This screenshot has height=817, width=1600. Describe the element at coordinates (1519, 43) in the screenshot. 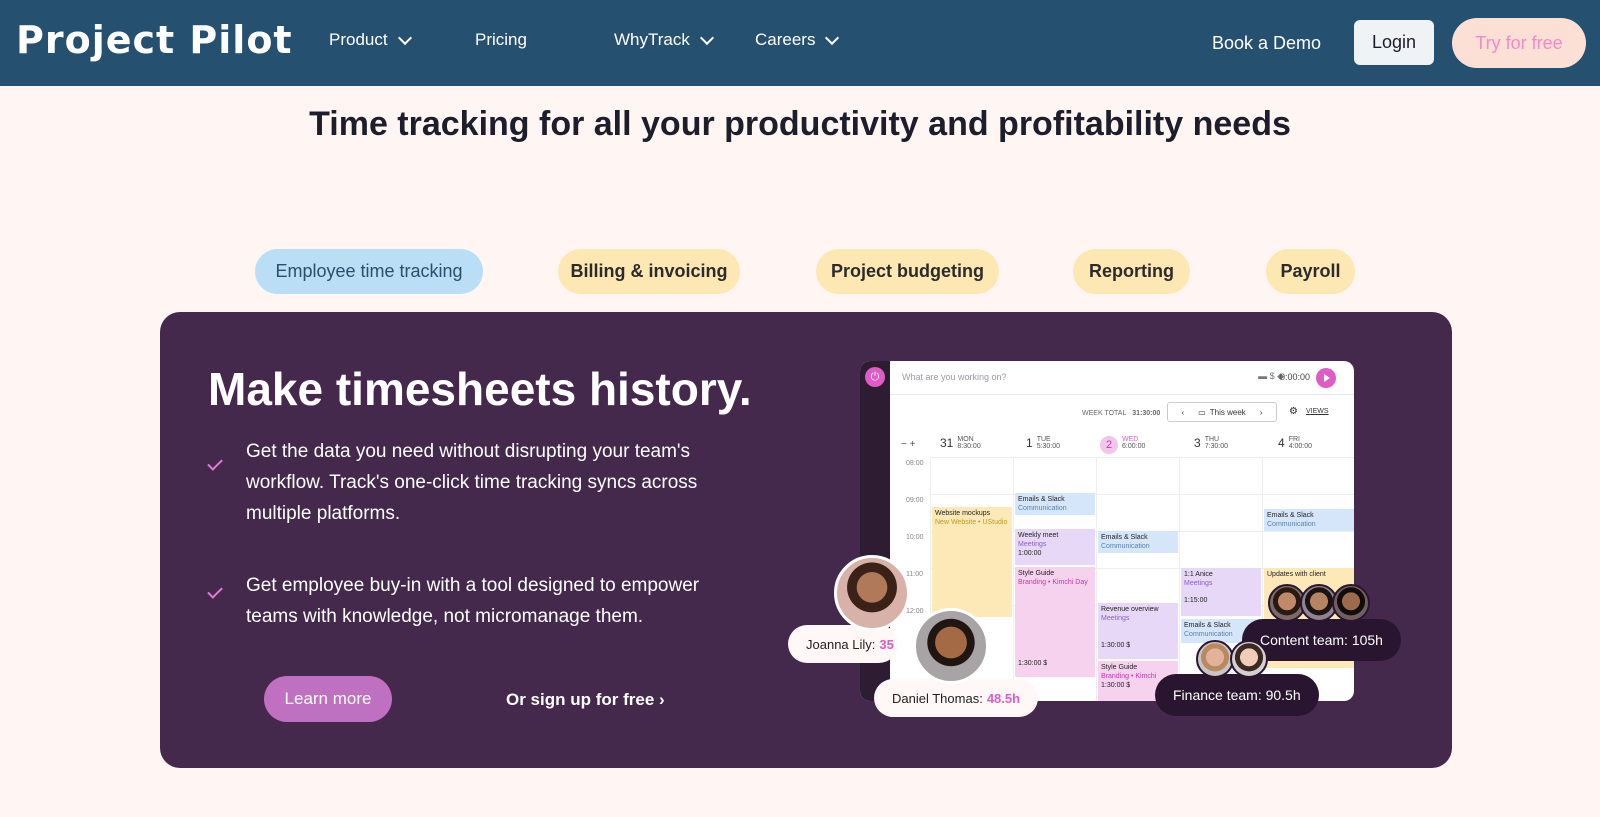

I see `try-free-button: Try for free` at that location.